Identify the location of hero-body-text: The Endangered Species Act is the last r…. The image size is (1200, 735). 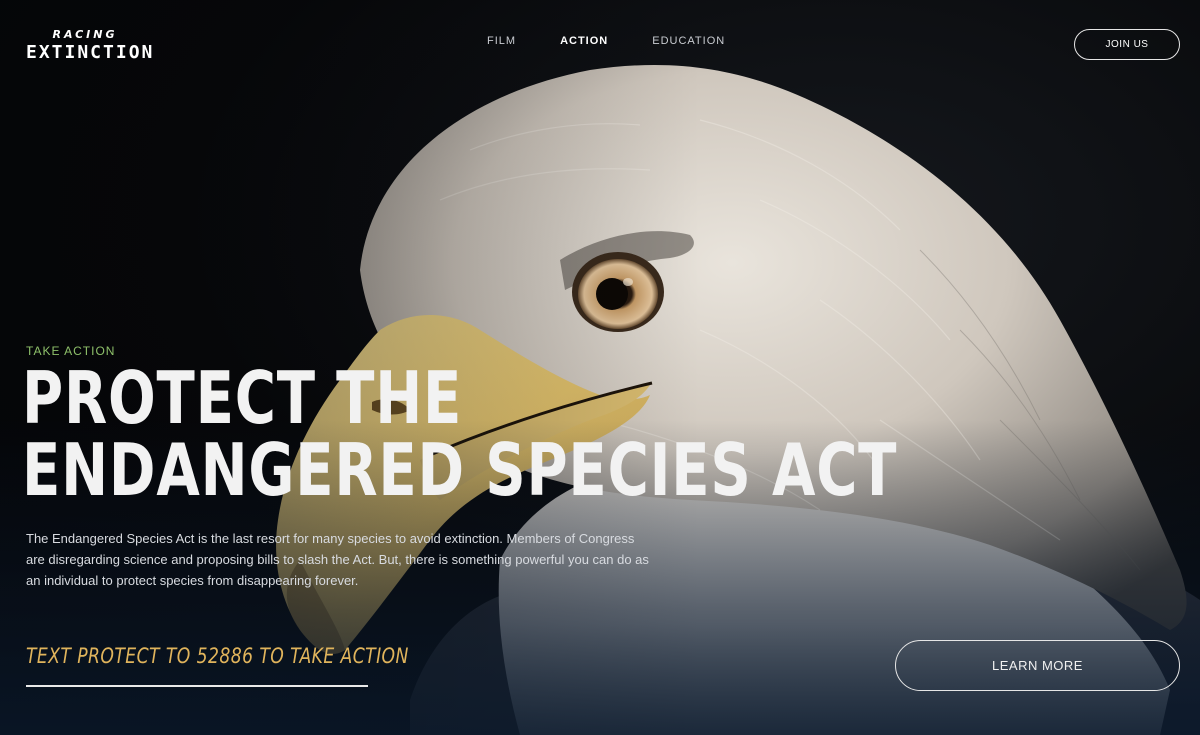
(337, 559).